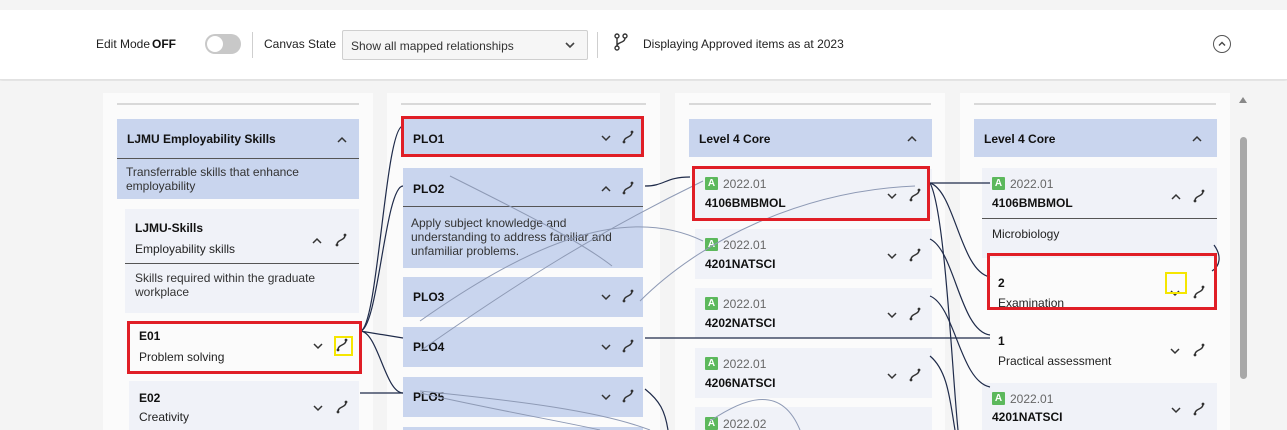 This screenshot has width=1287, height=430. What do you see at coordinates (813, 418) in the screenshot?
I see `card-module-partial: A 2022.02` at bounding box center [813, 418].